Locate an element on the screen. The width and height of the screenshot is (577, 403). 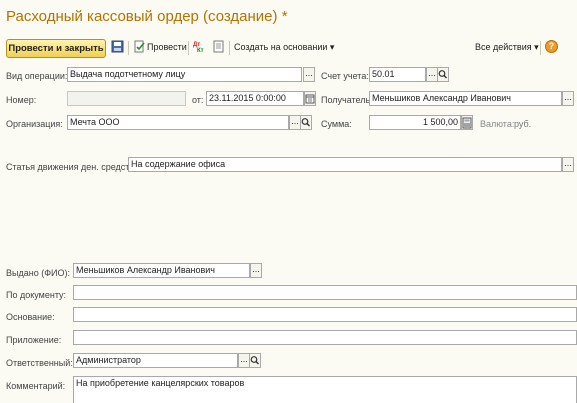
debit-credit-icon: Дт Кт is located at coordinates (199, 46).